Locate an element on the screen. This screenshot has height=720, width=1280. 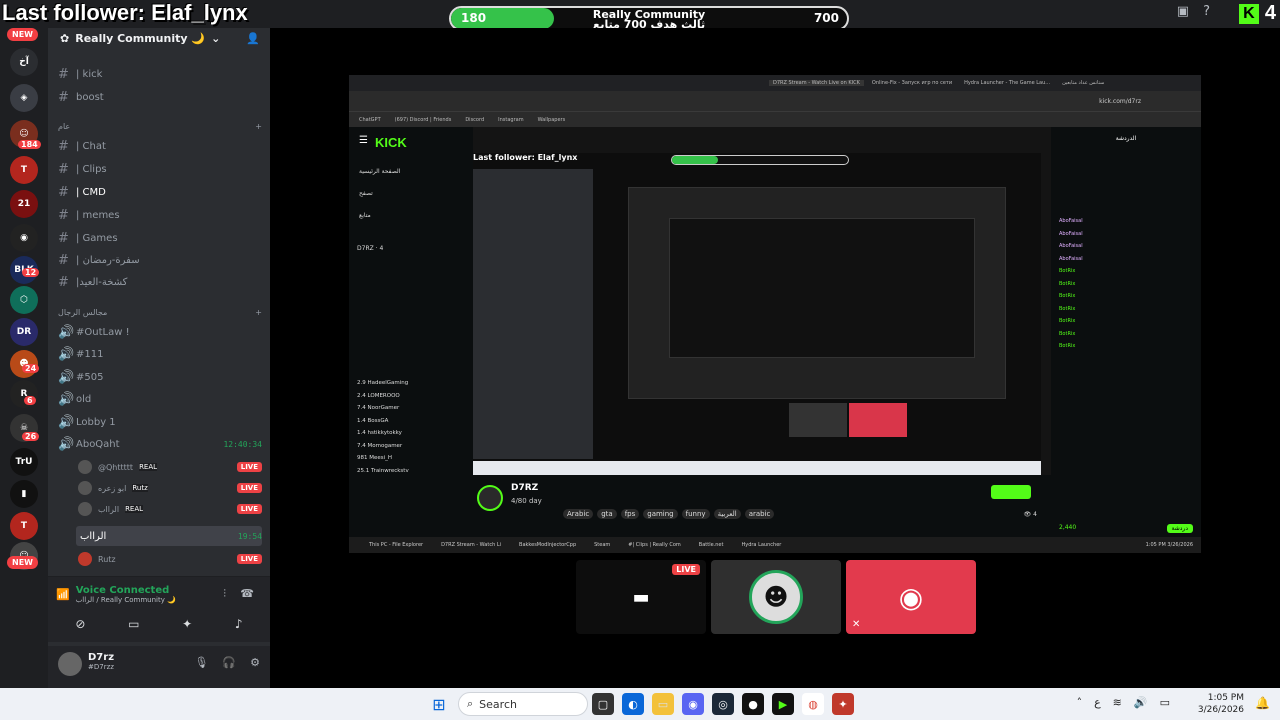
following-item: 1.4 BossGA is located at coordinates (412, 421).